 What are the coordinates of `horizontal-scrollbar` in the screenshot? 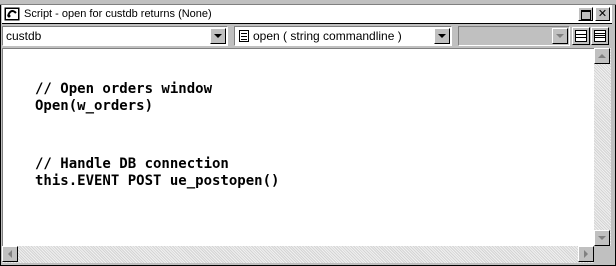 It's located at (298, 254).